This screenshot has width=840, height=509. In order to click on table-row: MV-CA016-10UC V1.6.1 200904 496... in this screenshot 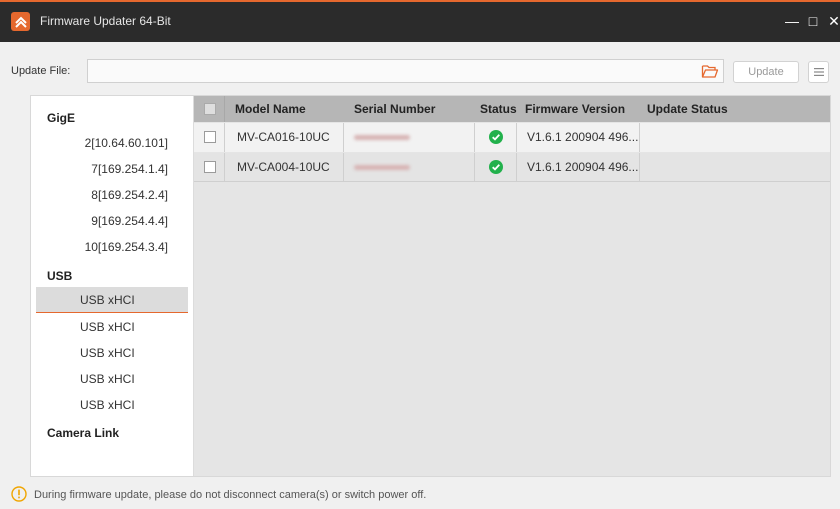, I will do `click(512, 137)`.